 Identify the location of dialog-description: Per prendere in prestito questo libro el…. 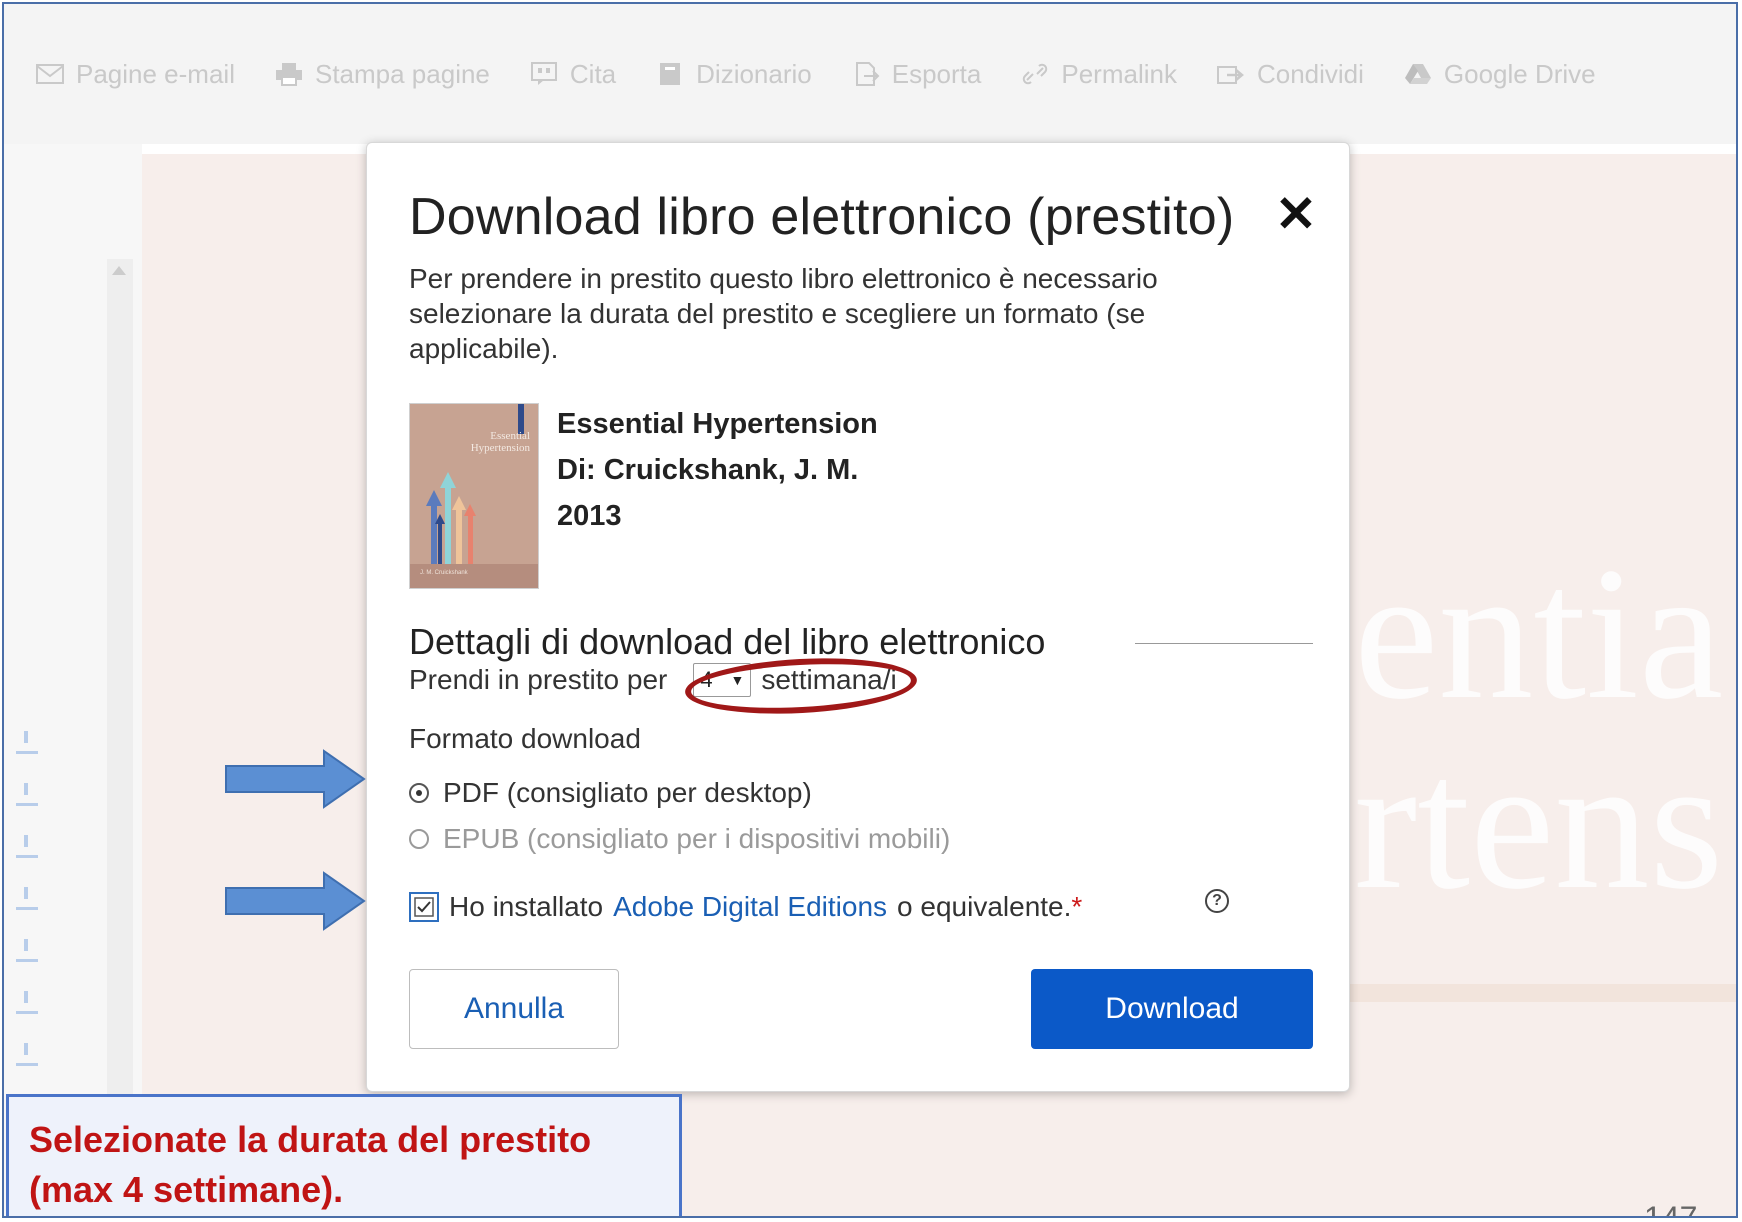
(783, 313).